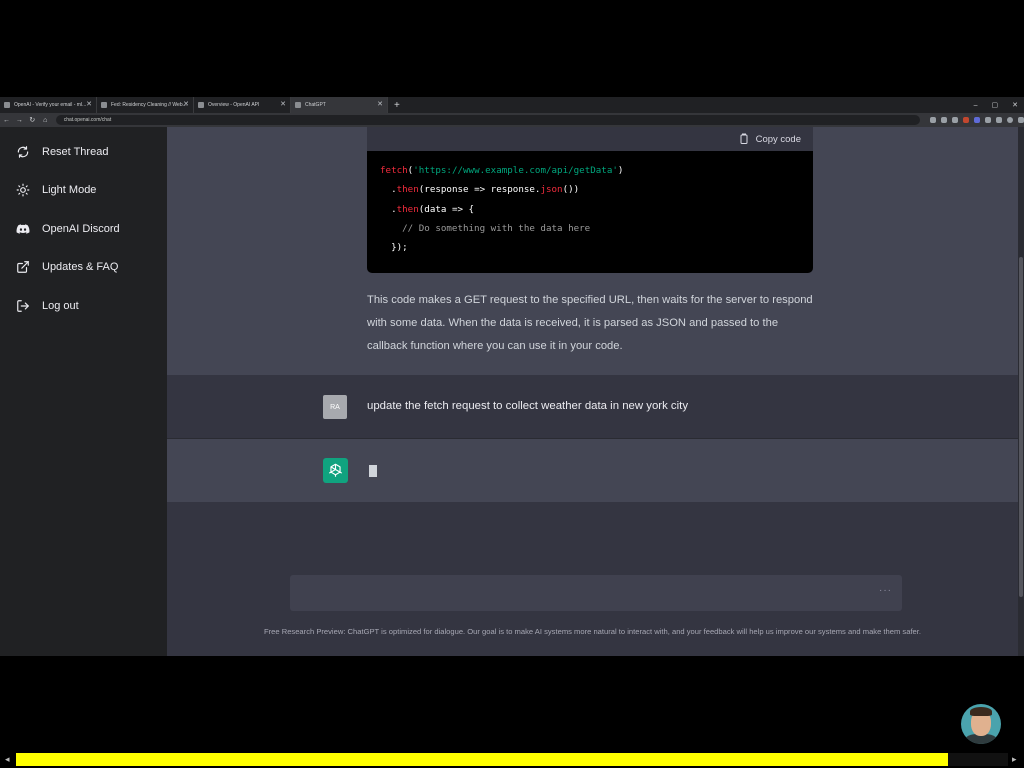 This screenshot has height=768, width=1024. I want to click on sidebar-item-updates-faq: Updates & FAQ, so click(83, 267).